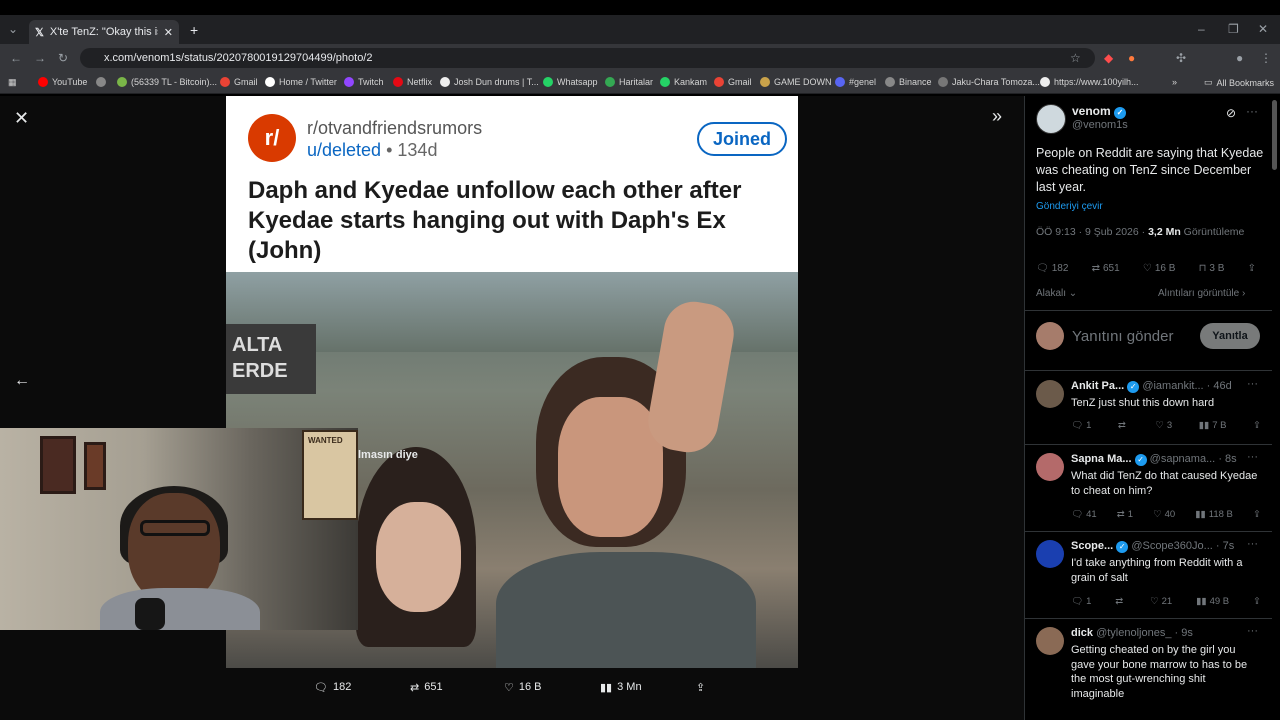  Describe the element at coordinates (629, 82) in the screenshot. I see `bookmark-haritalar: Haritalar` at that location.